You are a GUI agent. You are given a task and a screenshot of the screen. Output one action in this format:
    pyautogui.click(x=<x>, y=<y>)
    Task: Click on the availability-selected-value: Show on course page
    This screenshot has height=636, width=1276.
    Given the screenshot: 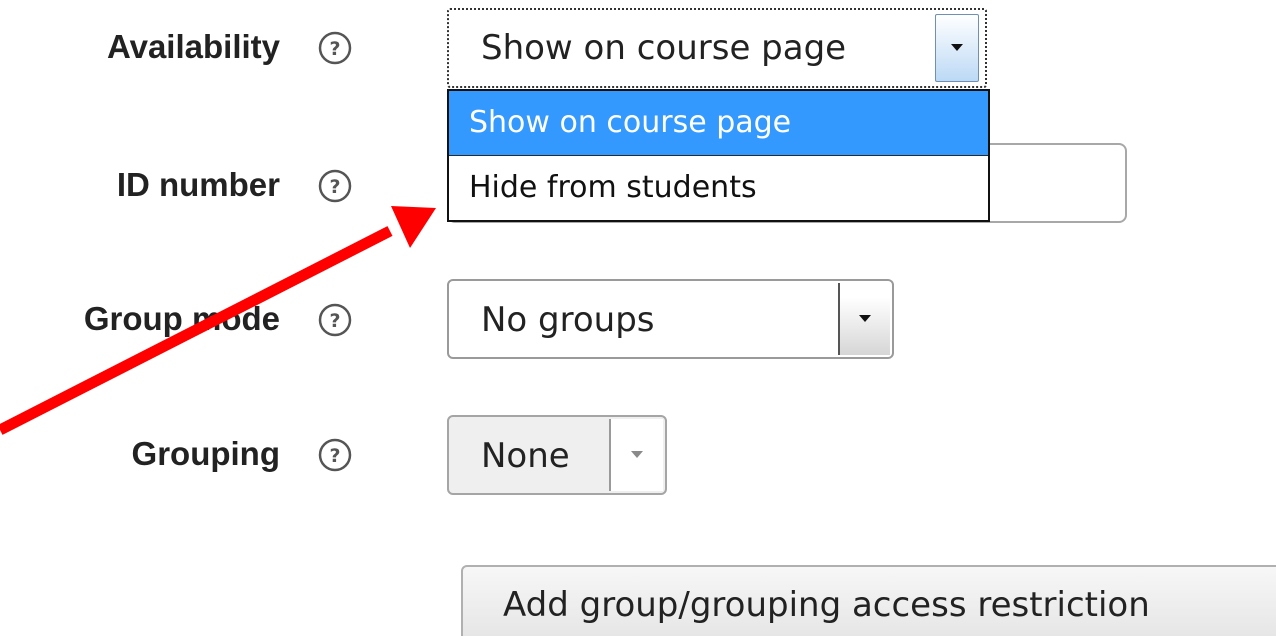 What is the action you would take?
    pyautogui.click(x=664, y=48)
    